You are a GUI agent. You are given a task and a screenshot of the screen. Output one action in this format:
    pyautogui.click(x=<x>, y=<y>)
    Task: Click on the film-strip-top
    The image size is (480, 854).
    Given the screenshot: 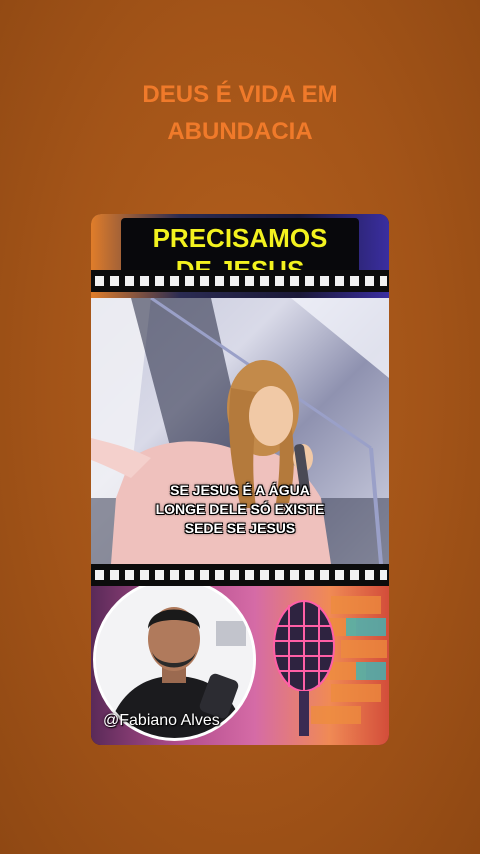 What is the action you would take?
    pyautogui.click(x=240, y=281)
    